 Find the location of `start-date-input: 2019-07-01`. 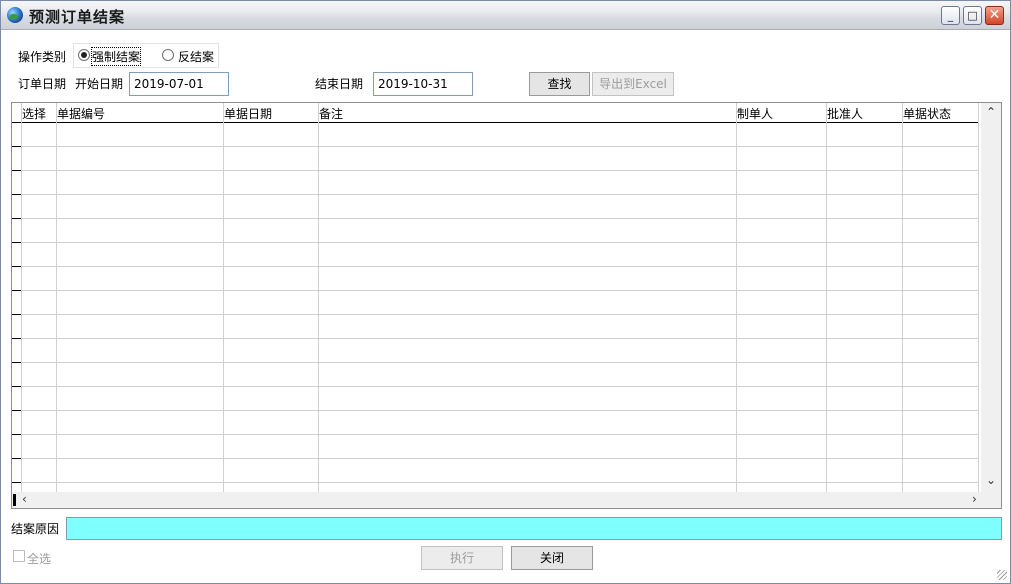

start-date-input: 2019-07-01 is located at coordinates (179, 84).